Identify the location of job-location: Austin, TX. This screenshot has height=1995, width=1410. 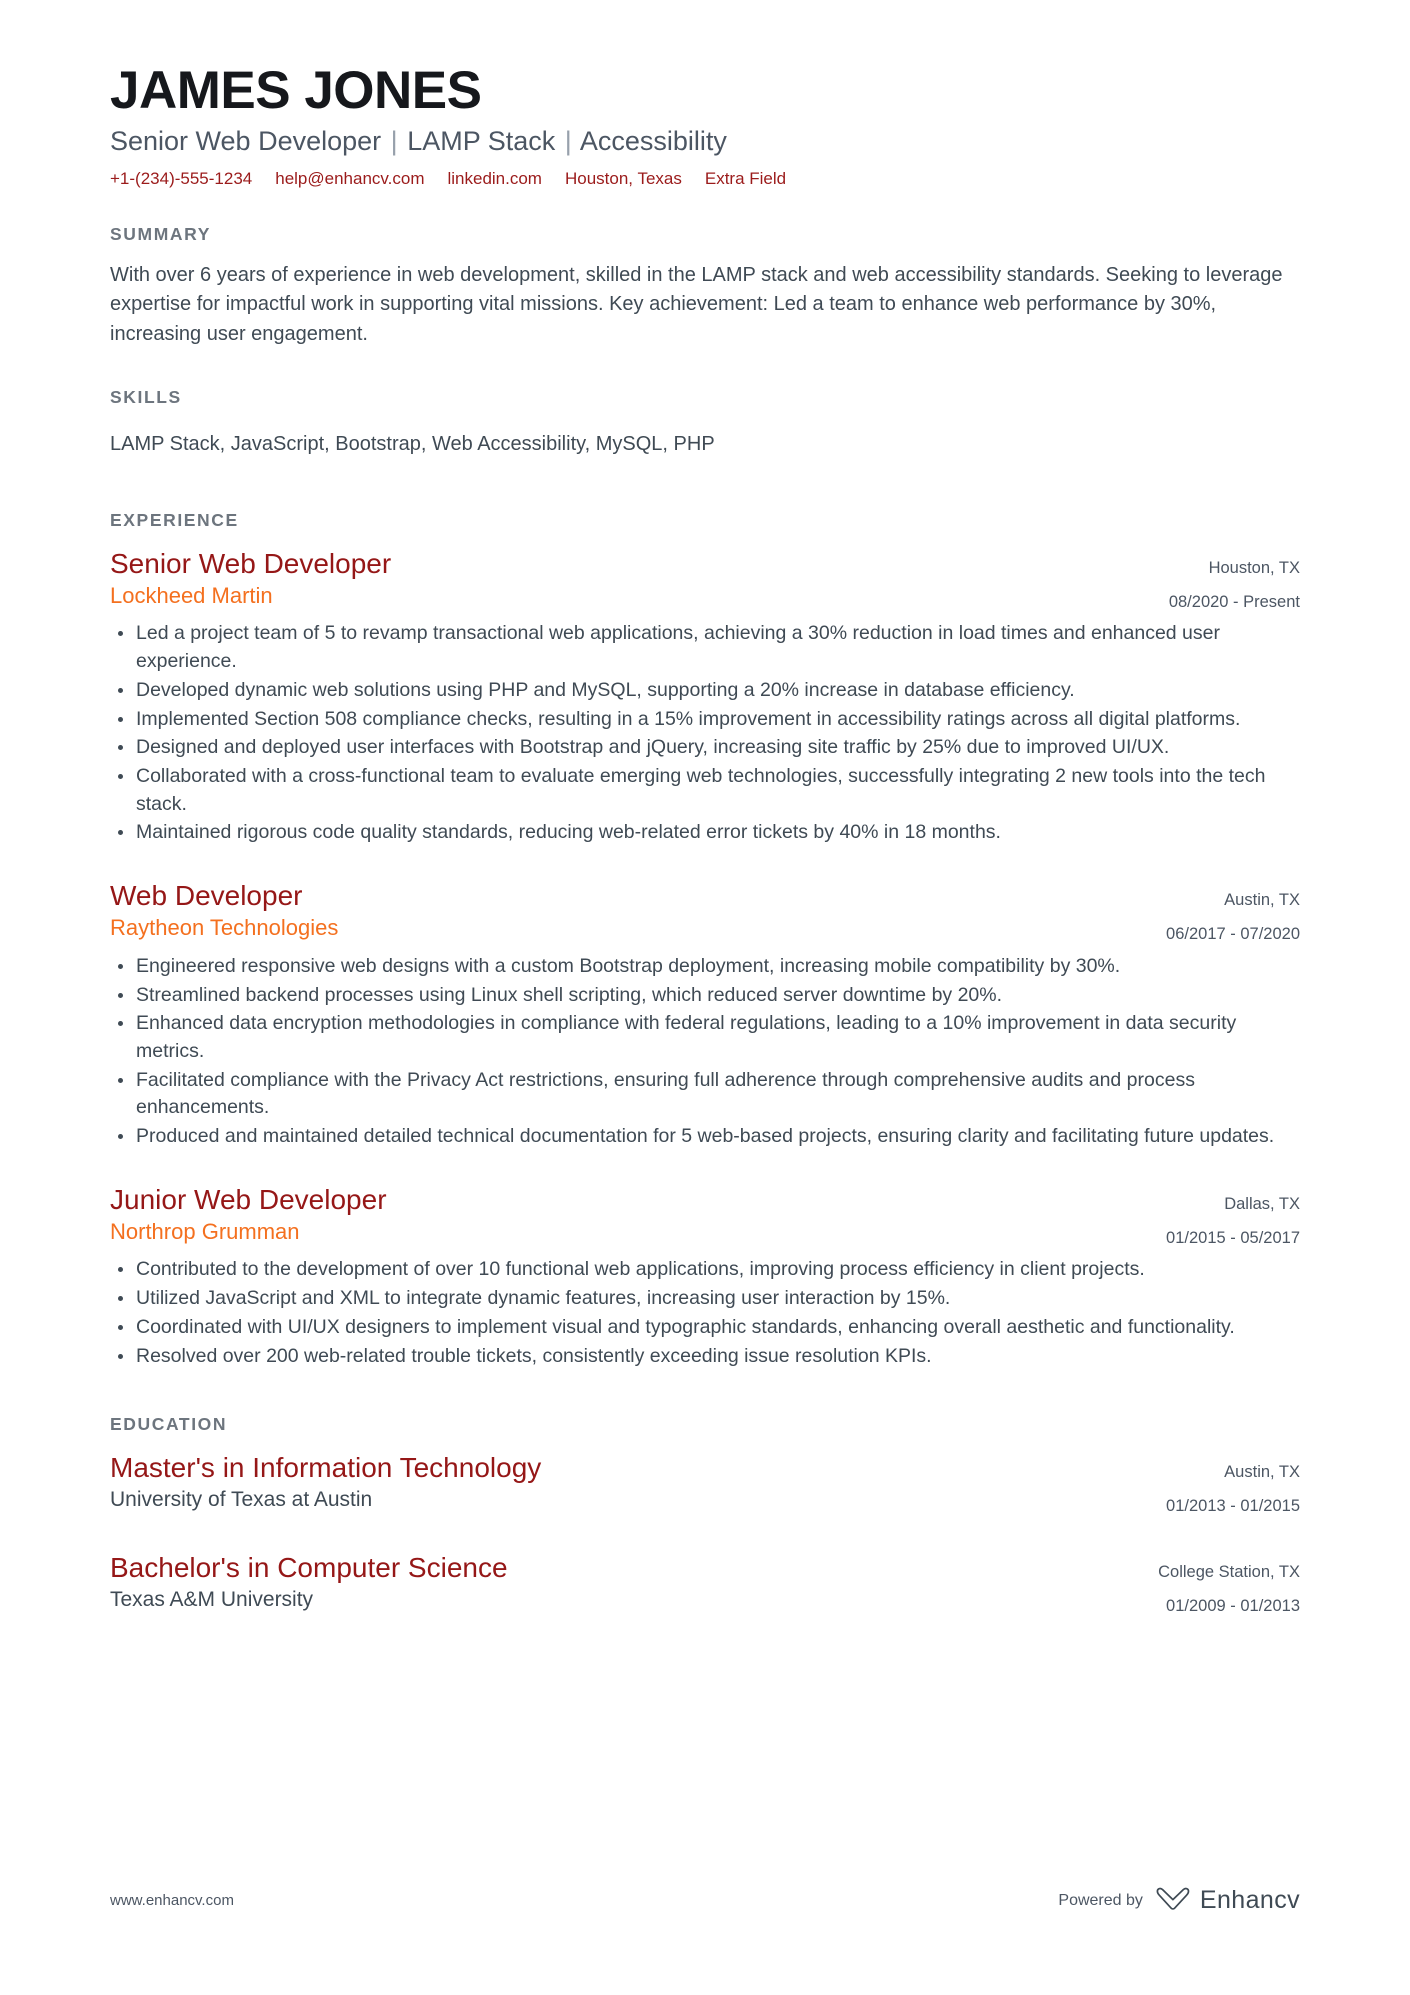
(1262, 899).